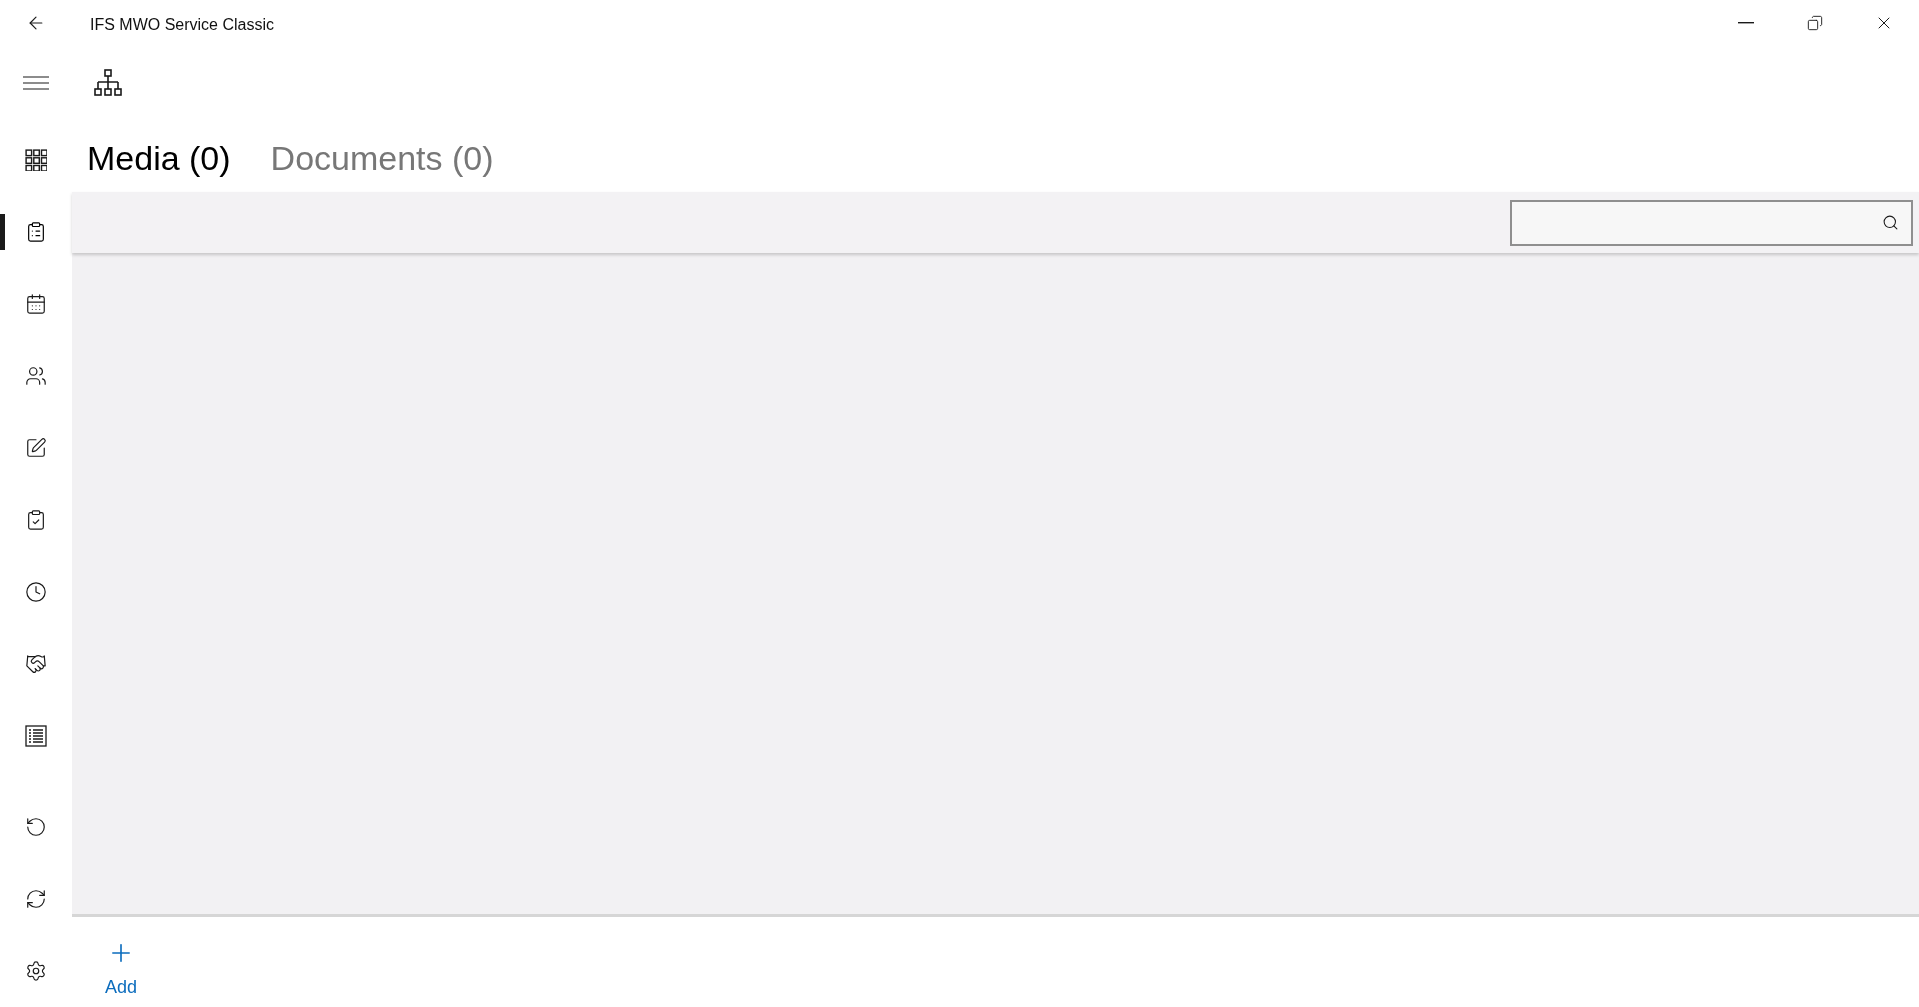 The width and height of the screenshot is (1919, 1007). Describe the element at coordinates (36, 520) in the screenshot. I see `clipboard-check-icon` at that location.